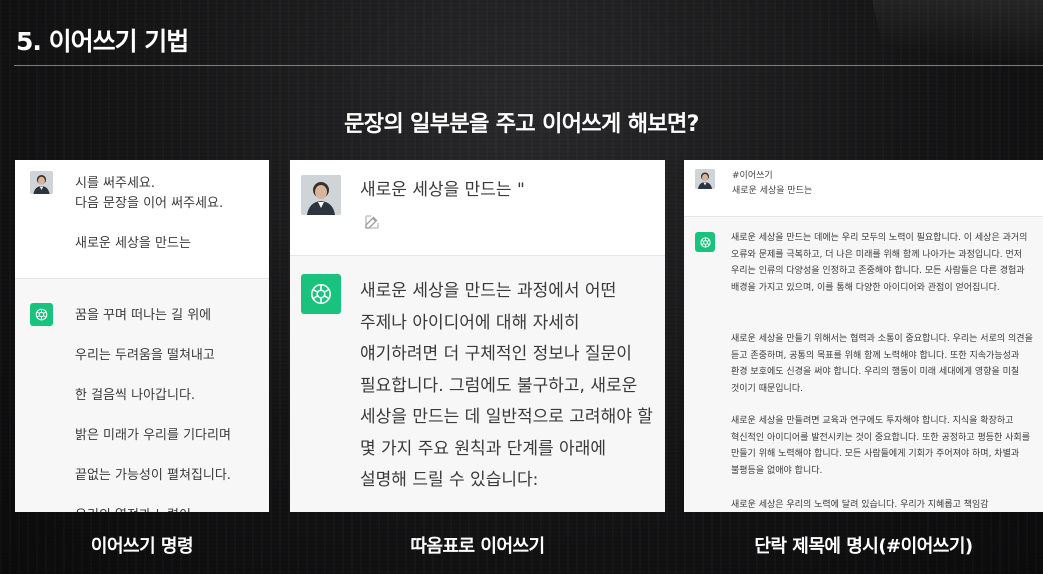 The height and width of the screenshot is (574, 1043). I want to click on title-divider, so click(528, 65).